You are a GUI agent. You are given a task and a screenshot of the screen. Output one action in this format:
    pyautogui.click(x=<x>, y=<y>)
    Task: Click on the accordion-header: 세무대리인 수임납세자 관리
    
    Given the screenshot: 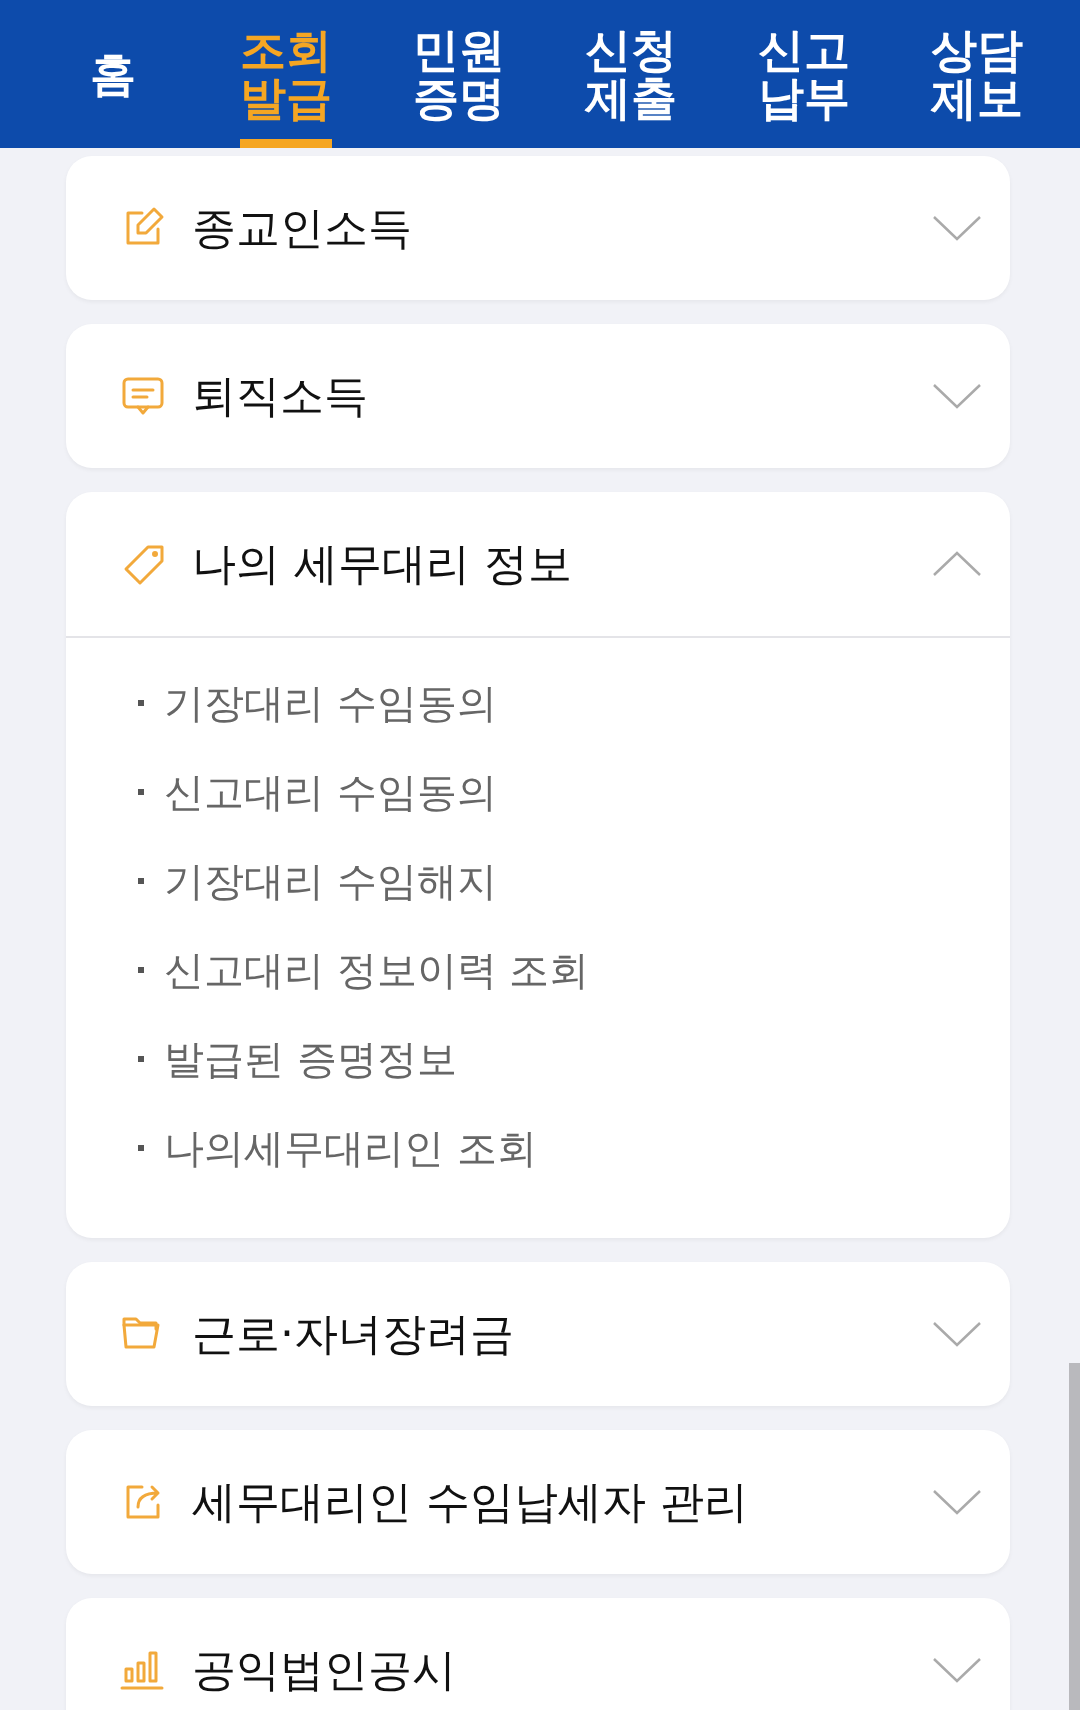 What is the action you would take?
    pyautogui.click(x=538, y=1502)
    